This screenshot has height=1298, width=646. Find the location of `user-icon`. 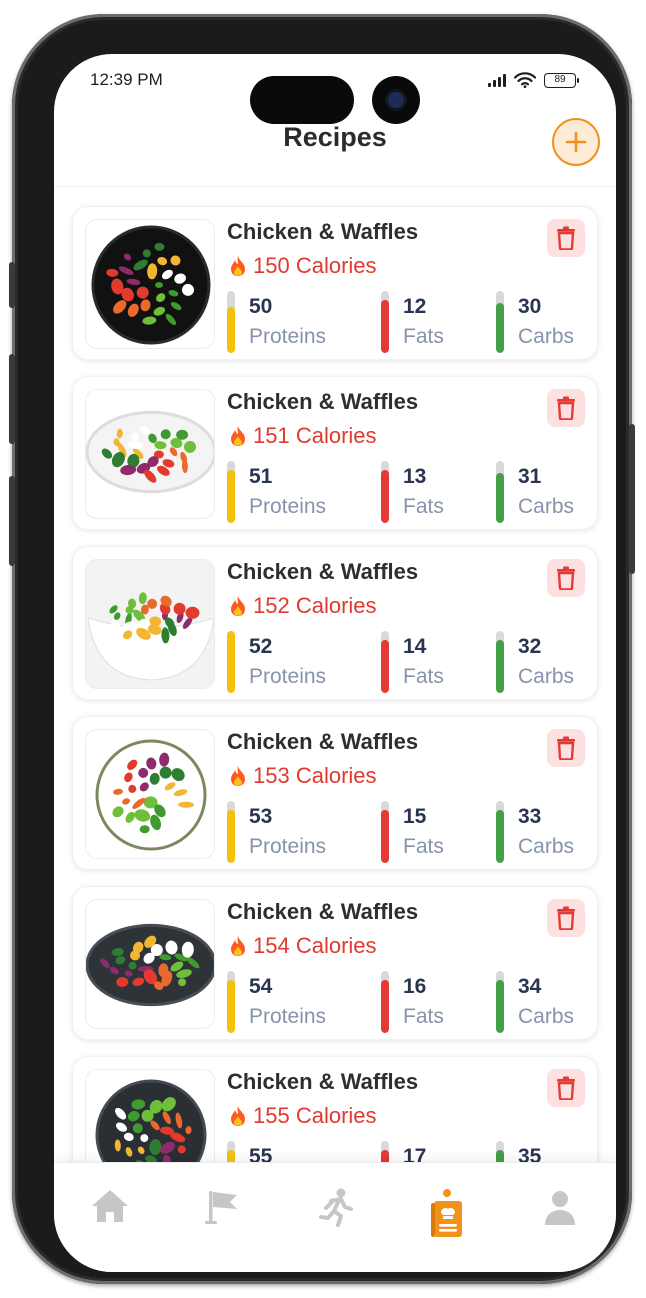

user-icon is located at coordinates (559, 1208).